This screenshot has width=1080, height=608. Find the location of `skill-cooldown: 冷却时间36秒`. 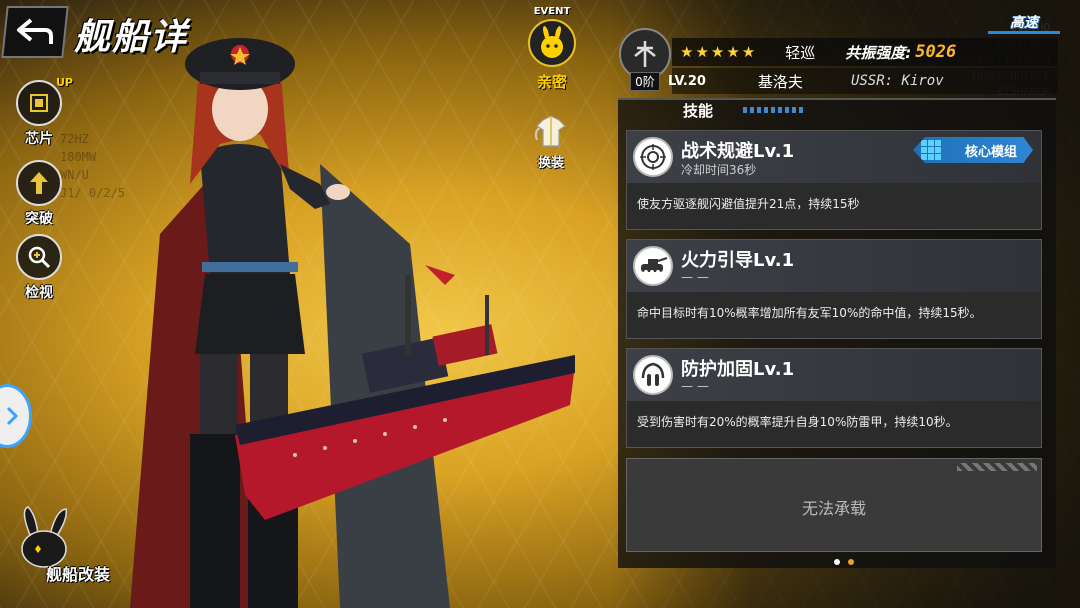

skill-cooldown: 冷却时间36秒 is located at coordinates (719, 170).